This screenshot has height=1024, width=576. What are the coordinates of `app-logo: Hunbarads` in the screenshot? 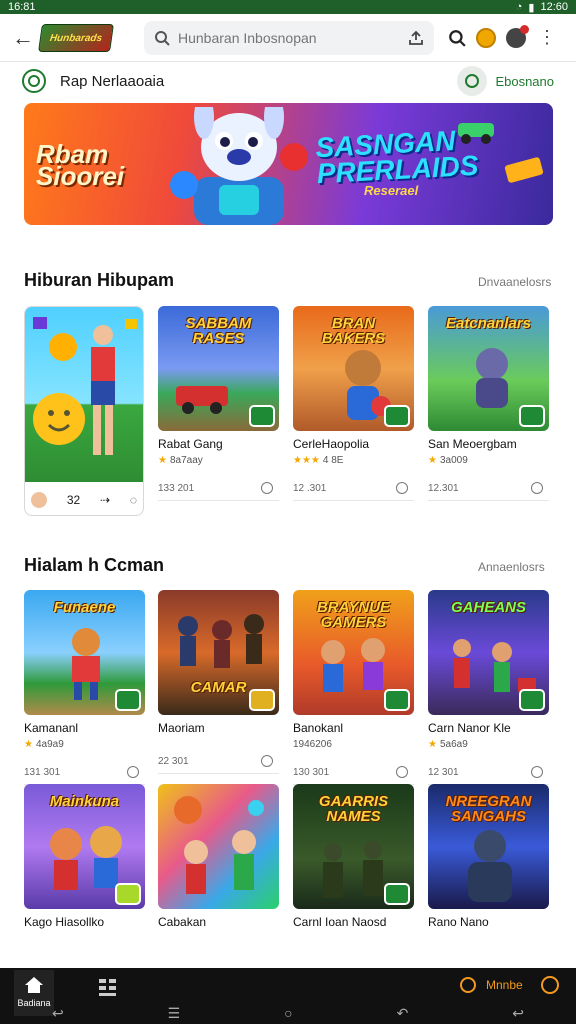 It's located at (76, 37).